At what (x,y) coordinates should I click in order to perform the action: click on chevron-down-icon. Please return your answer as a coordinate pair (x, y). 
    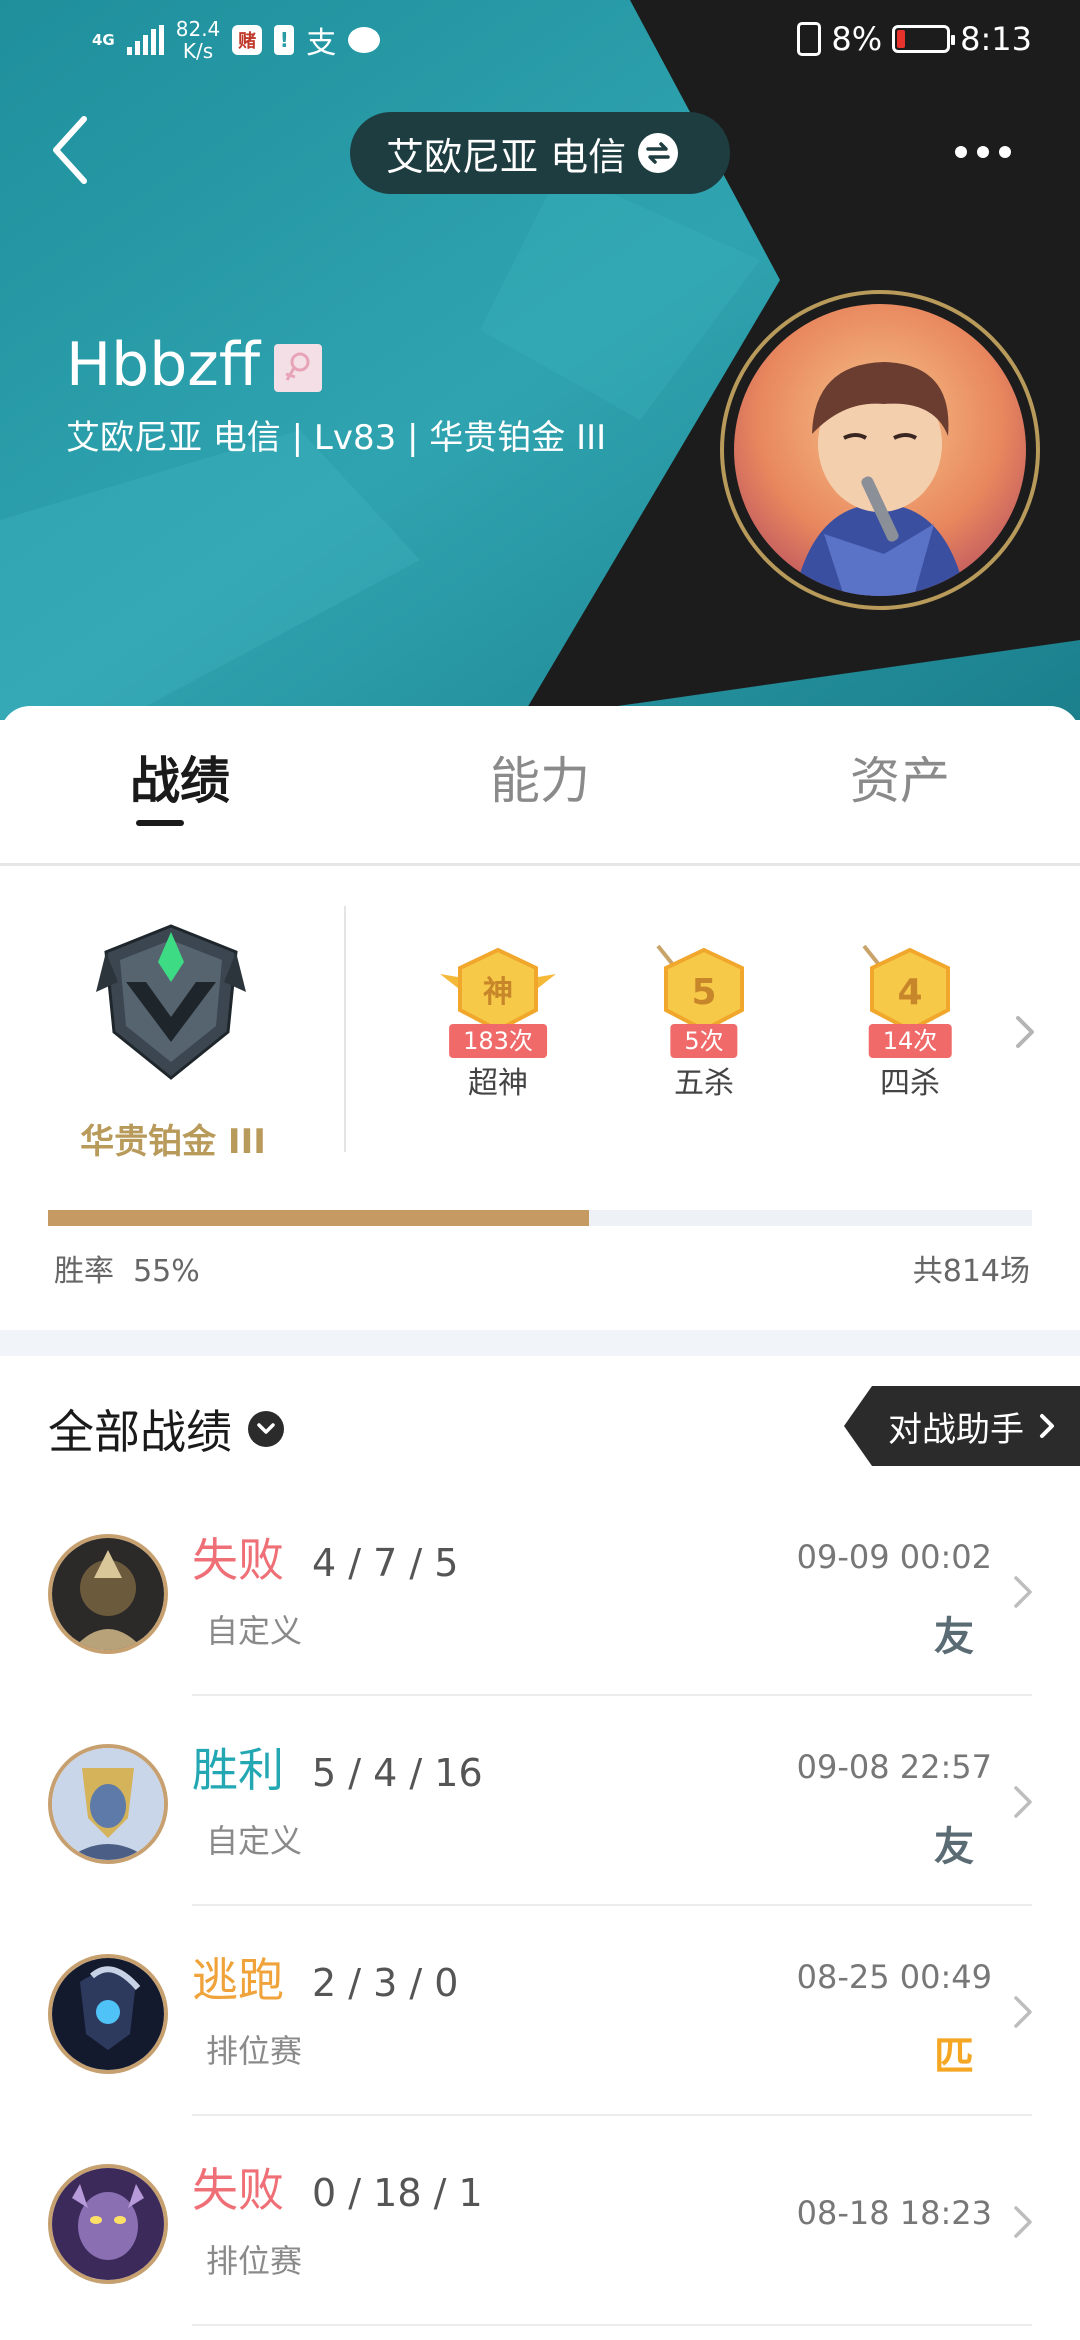
    Looking at the image, I should click on (266, 1429).